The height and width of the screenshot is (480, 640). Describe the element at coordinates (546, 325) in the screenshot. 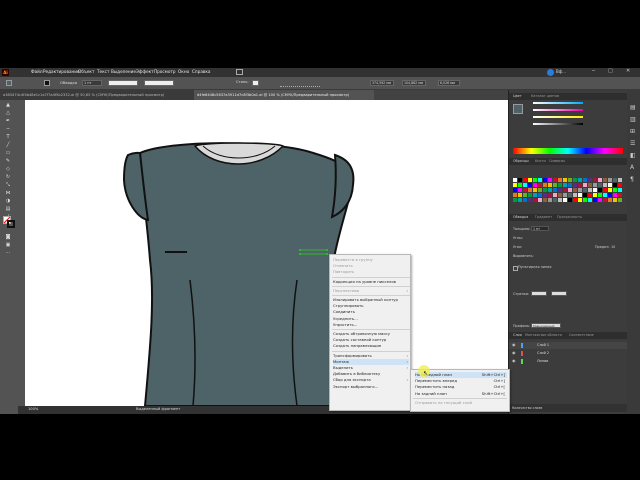

I see `profile-dropdown: Равномерный` at that location.